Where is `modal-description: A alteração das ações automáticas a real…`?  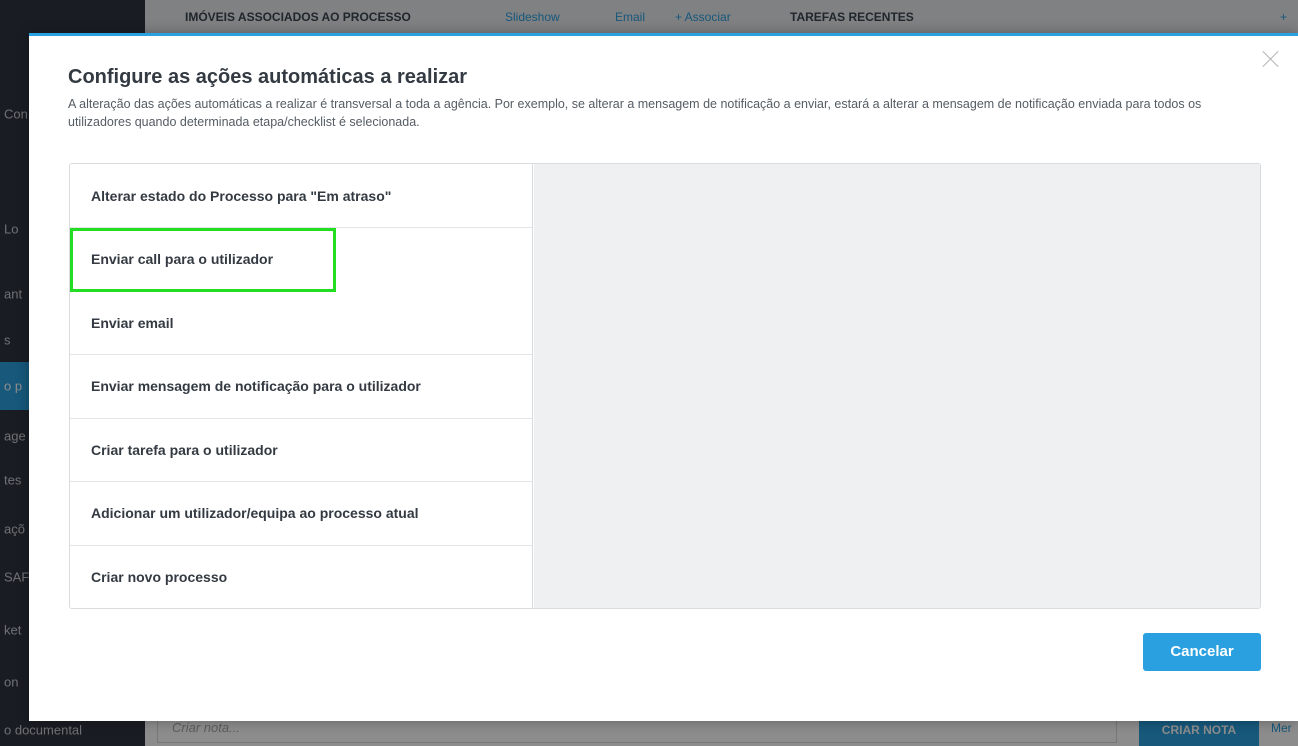
modal-description: A alteração das ações automáticas a real… is located at coordinates (635, 113).